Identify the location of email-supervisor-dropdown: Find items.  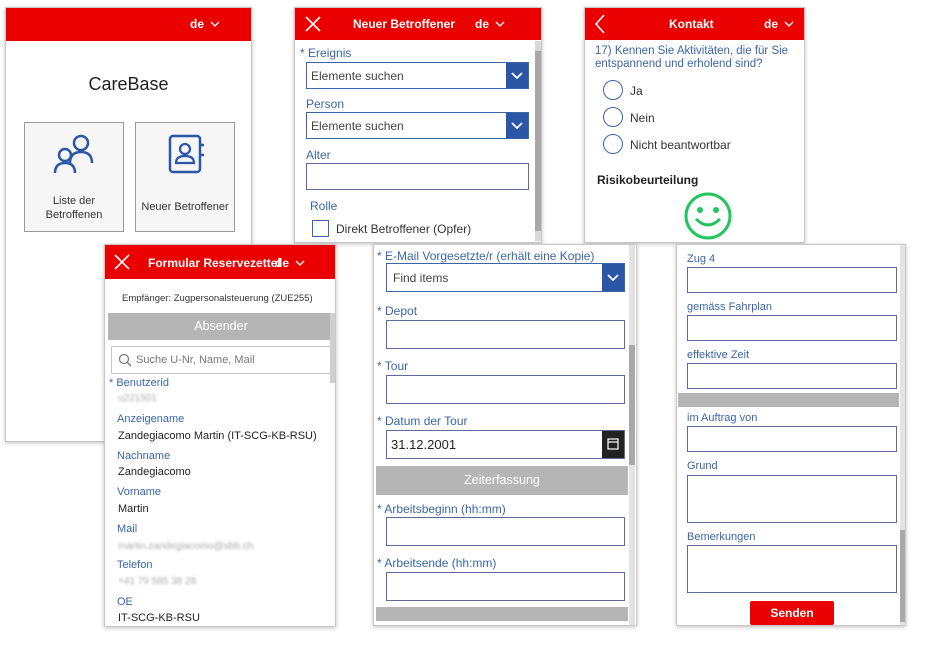
(505, 277).